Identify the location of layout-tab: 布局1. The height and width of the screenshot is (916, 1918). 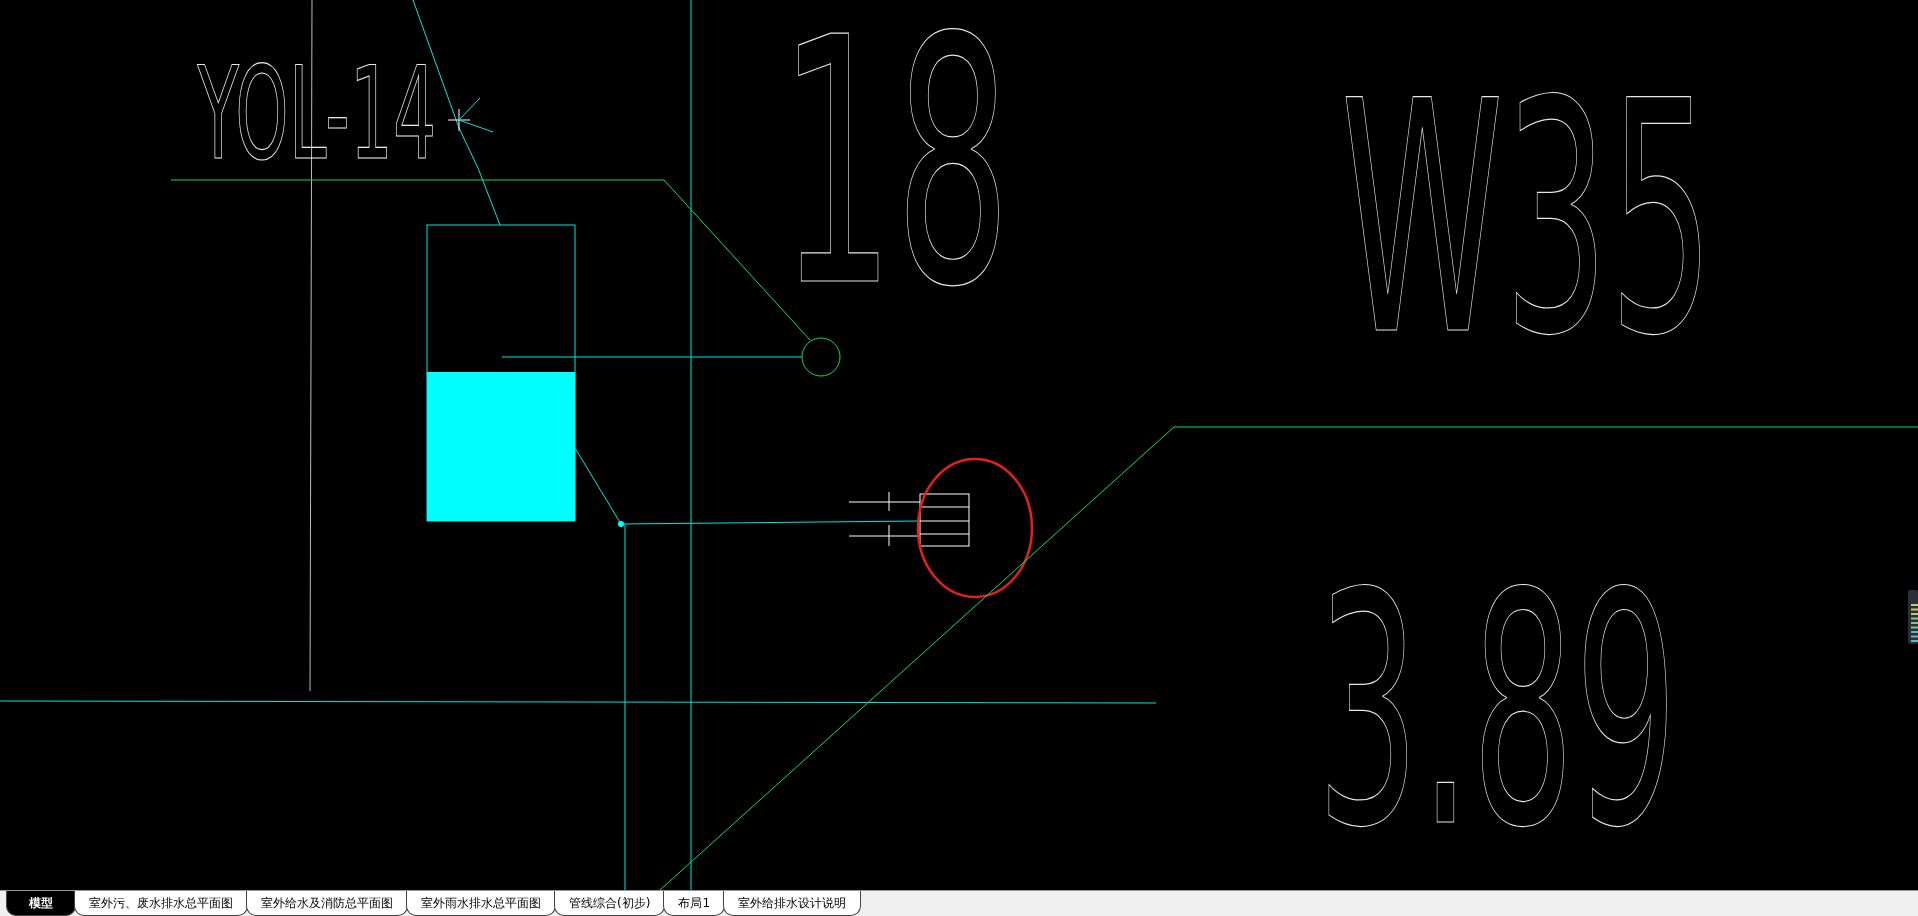
(694, 903).